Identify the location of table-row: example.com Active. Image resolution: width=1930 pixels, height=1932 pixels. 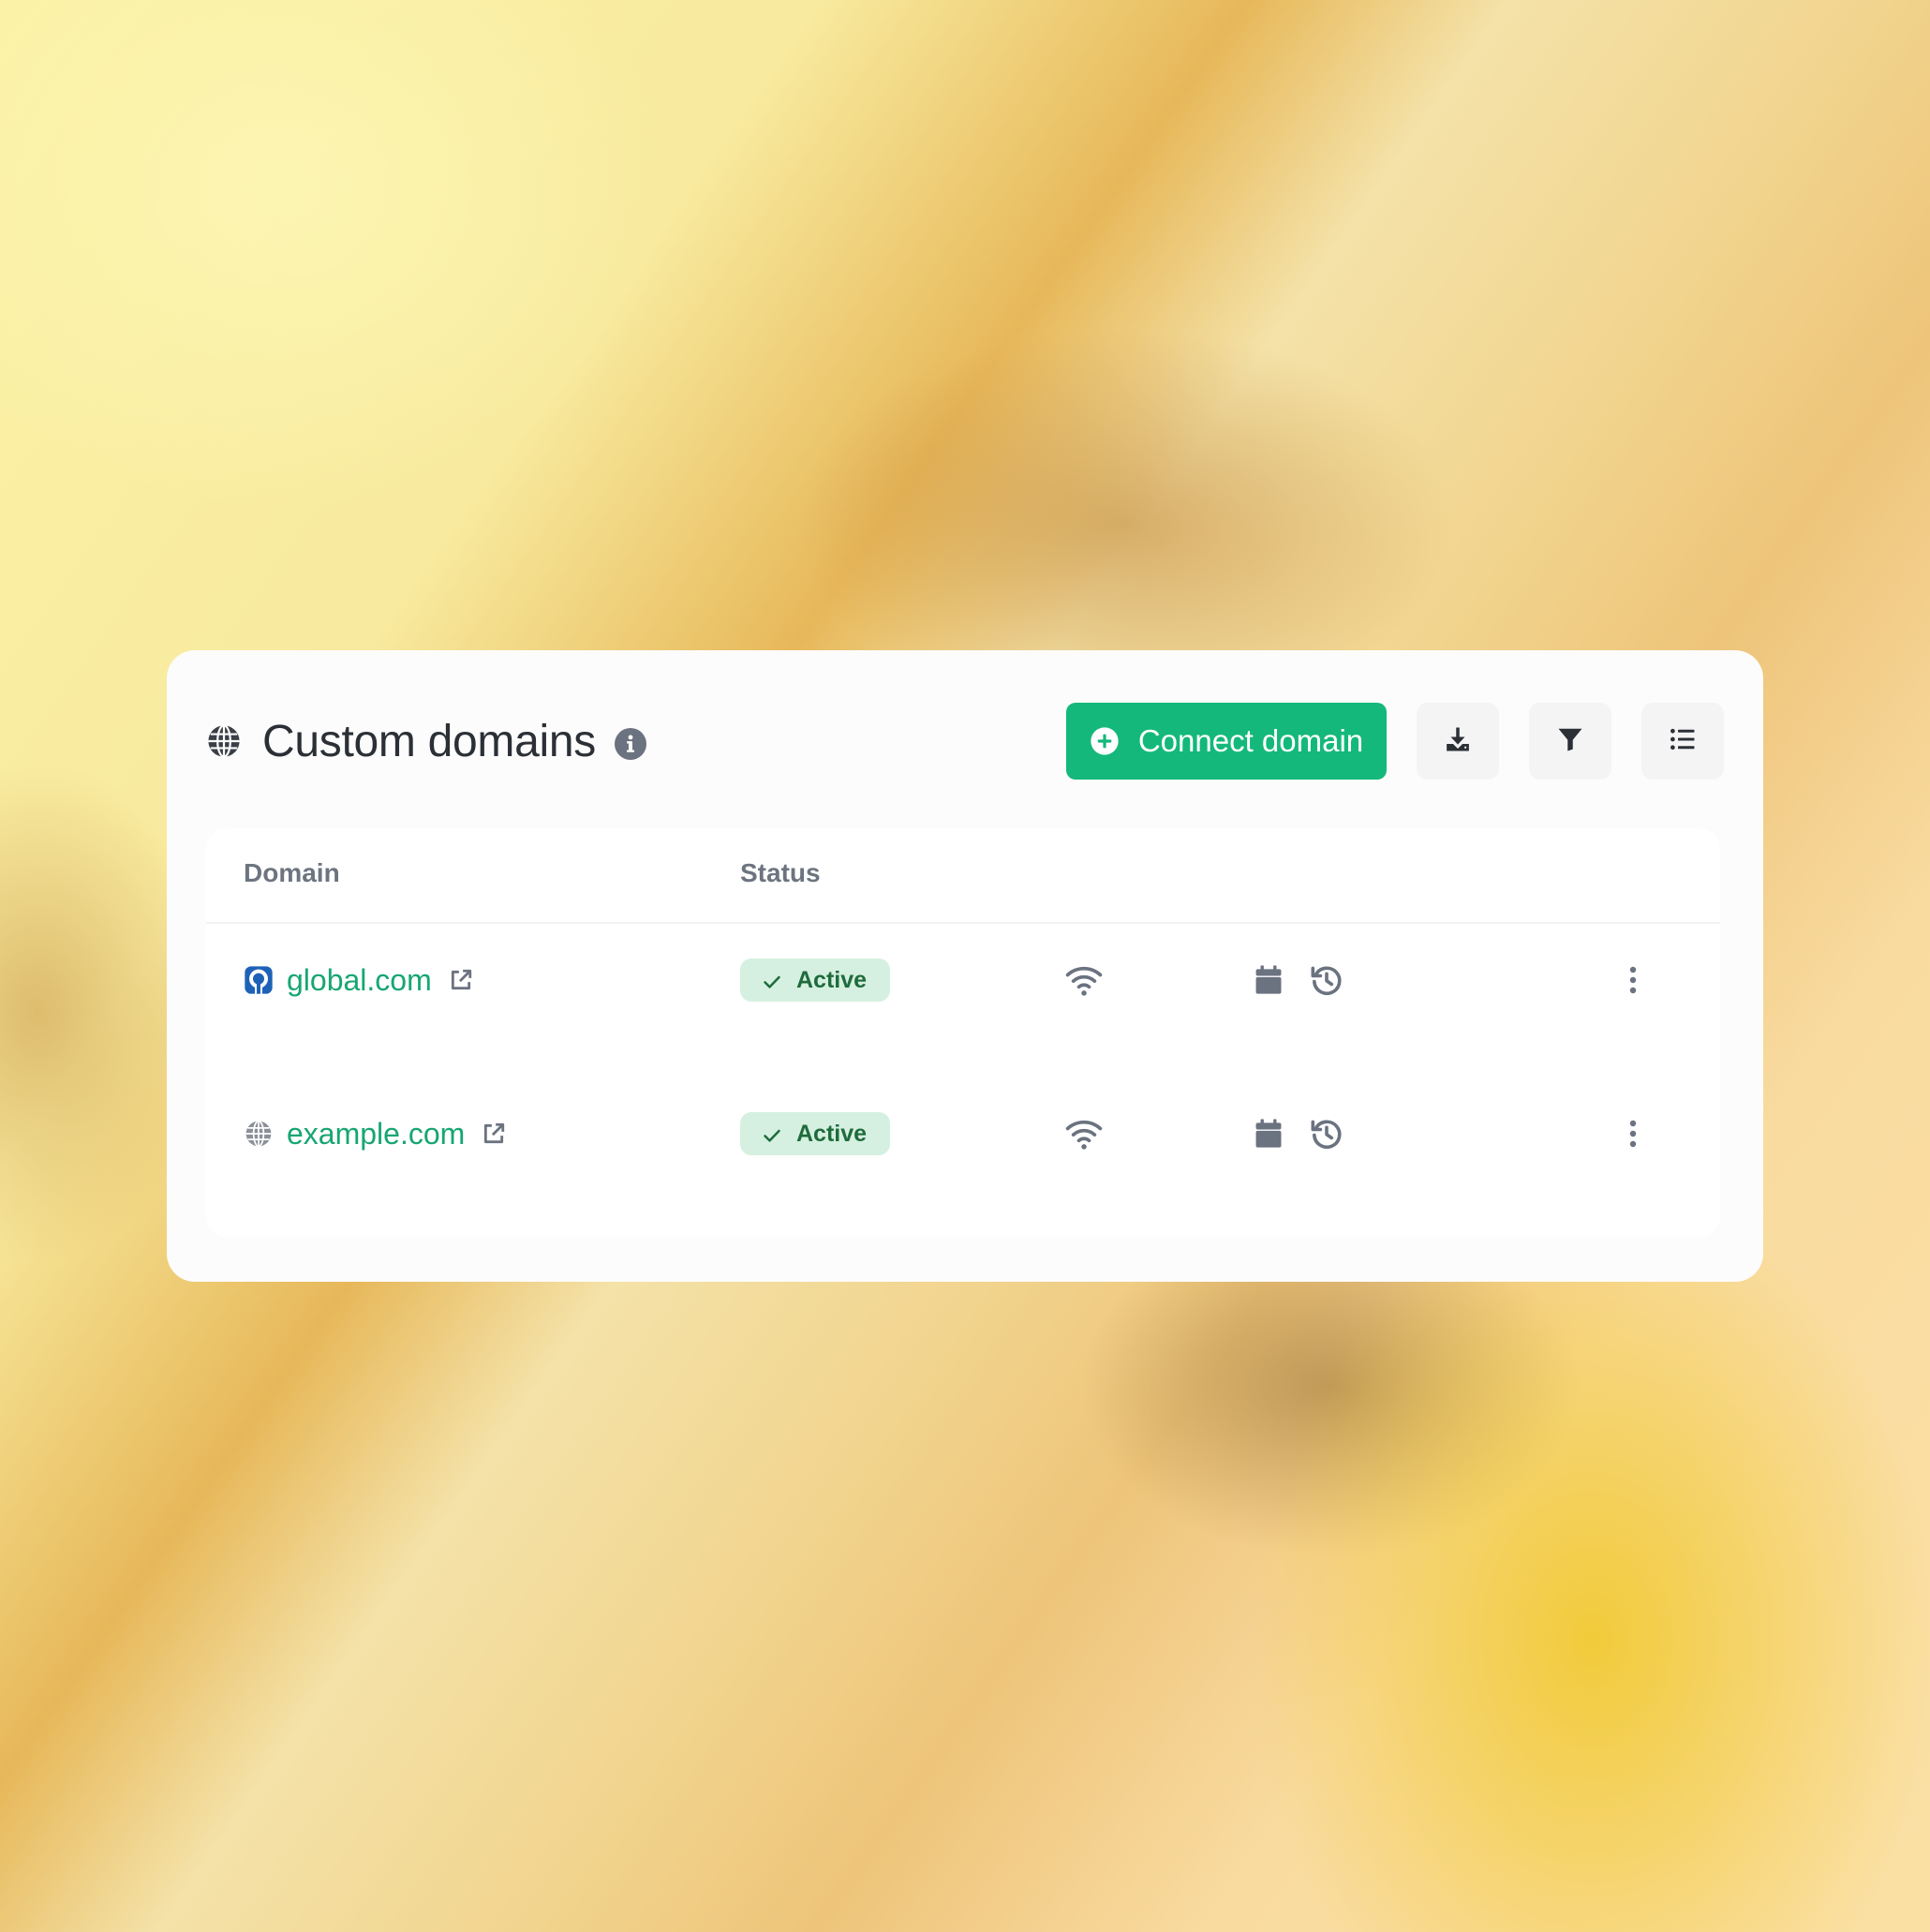
(963, 1133).